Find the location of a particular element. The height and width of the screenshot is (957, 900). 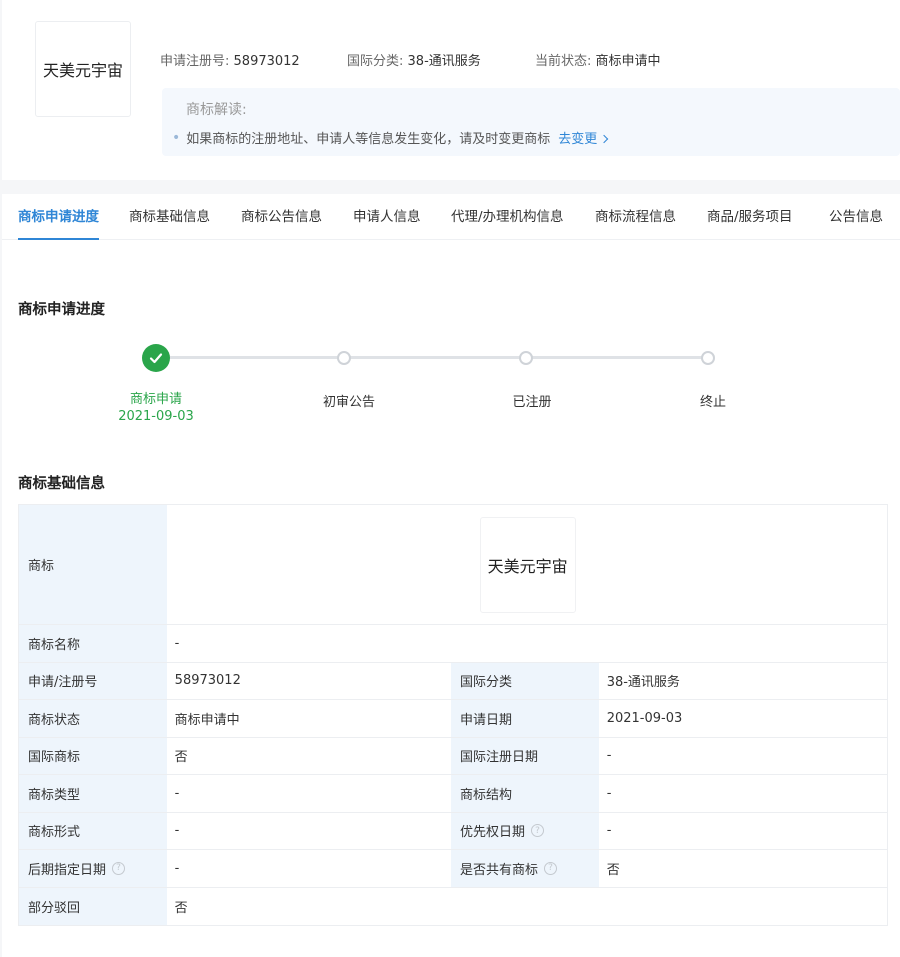

step-label-application: 商标申请 is located at coordinates (156, 399).